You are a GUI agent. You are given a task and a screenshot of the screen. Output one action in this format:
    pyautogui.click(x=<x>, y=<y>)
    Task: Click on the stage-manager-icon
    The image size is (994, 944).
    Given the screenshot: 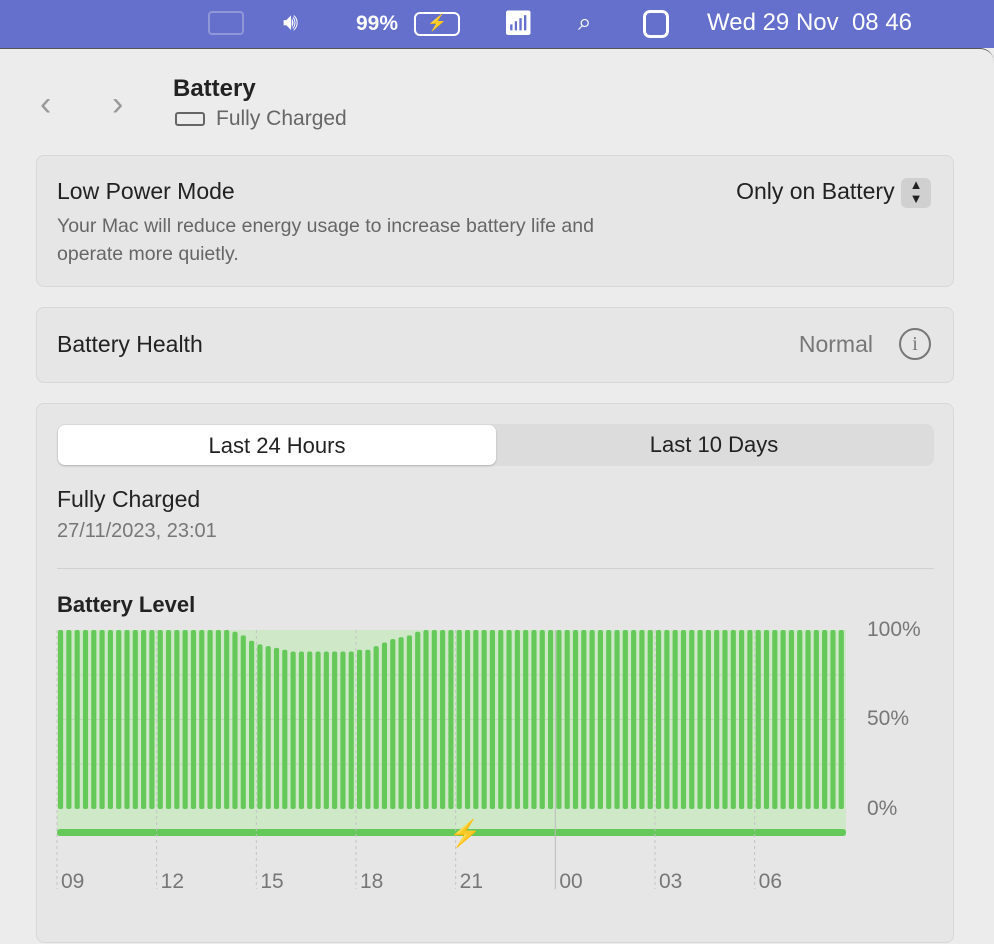 What is the action you would take?
    pyautogui.click(x=226, y=23)
    